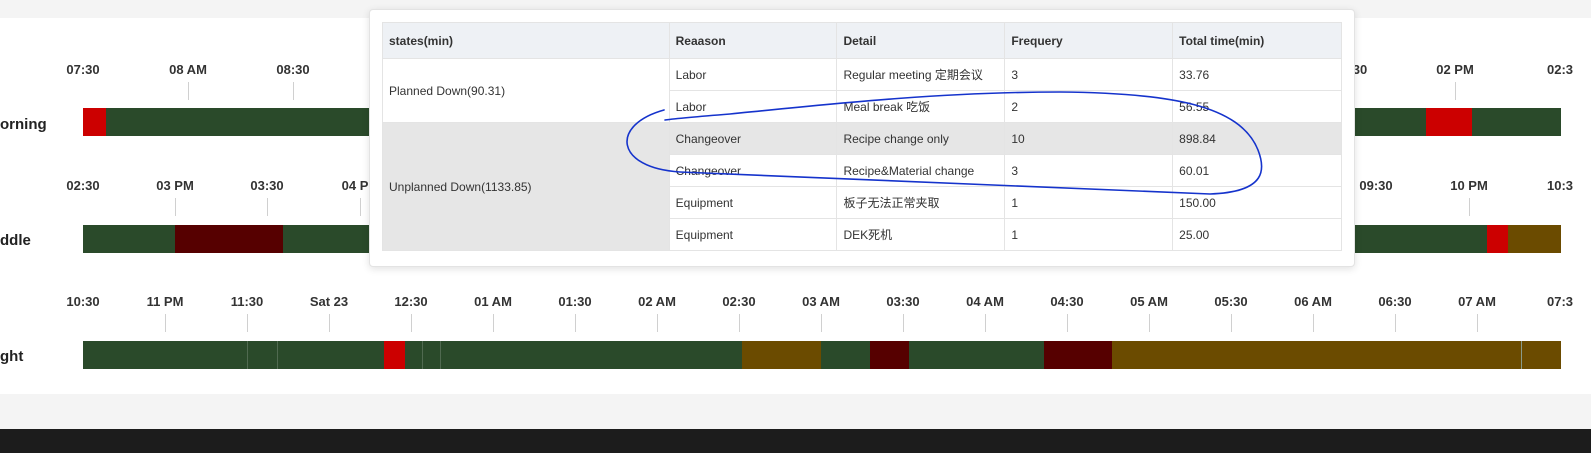 This screenshot has width=1591, height=453. Describe the element at coordinates (355, 185) in the screenshot. I see `tick-label: 04 P` at that location.